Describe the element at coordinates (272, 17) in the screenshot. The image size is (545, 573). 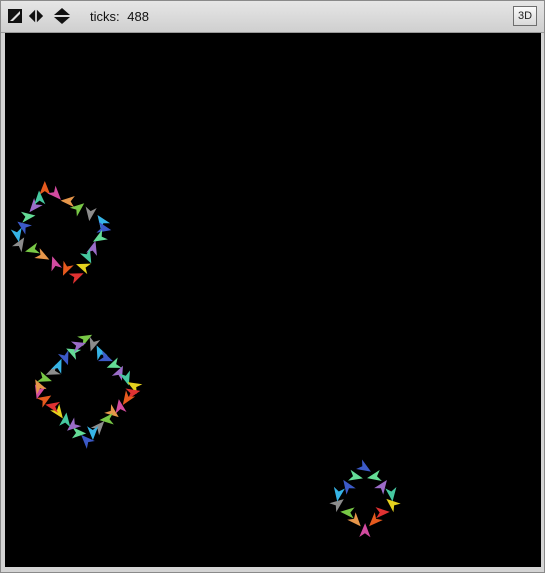
I see `toolbar: ticks: 488 3D` at that location.